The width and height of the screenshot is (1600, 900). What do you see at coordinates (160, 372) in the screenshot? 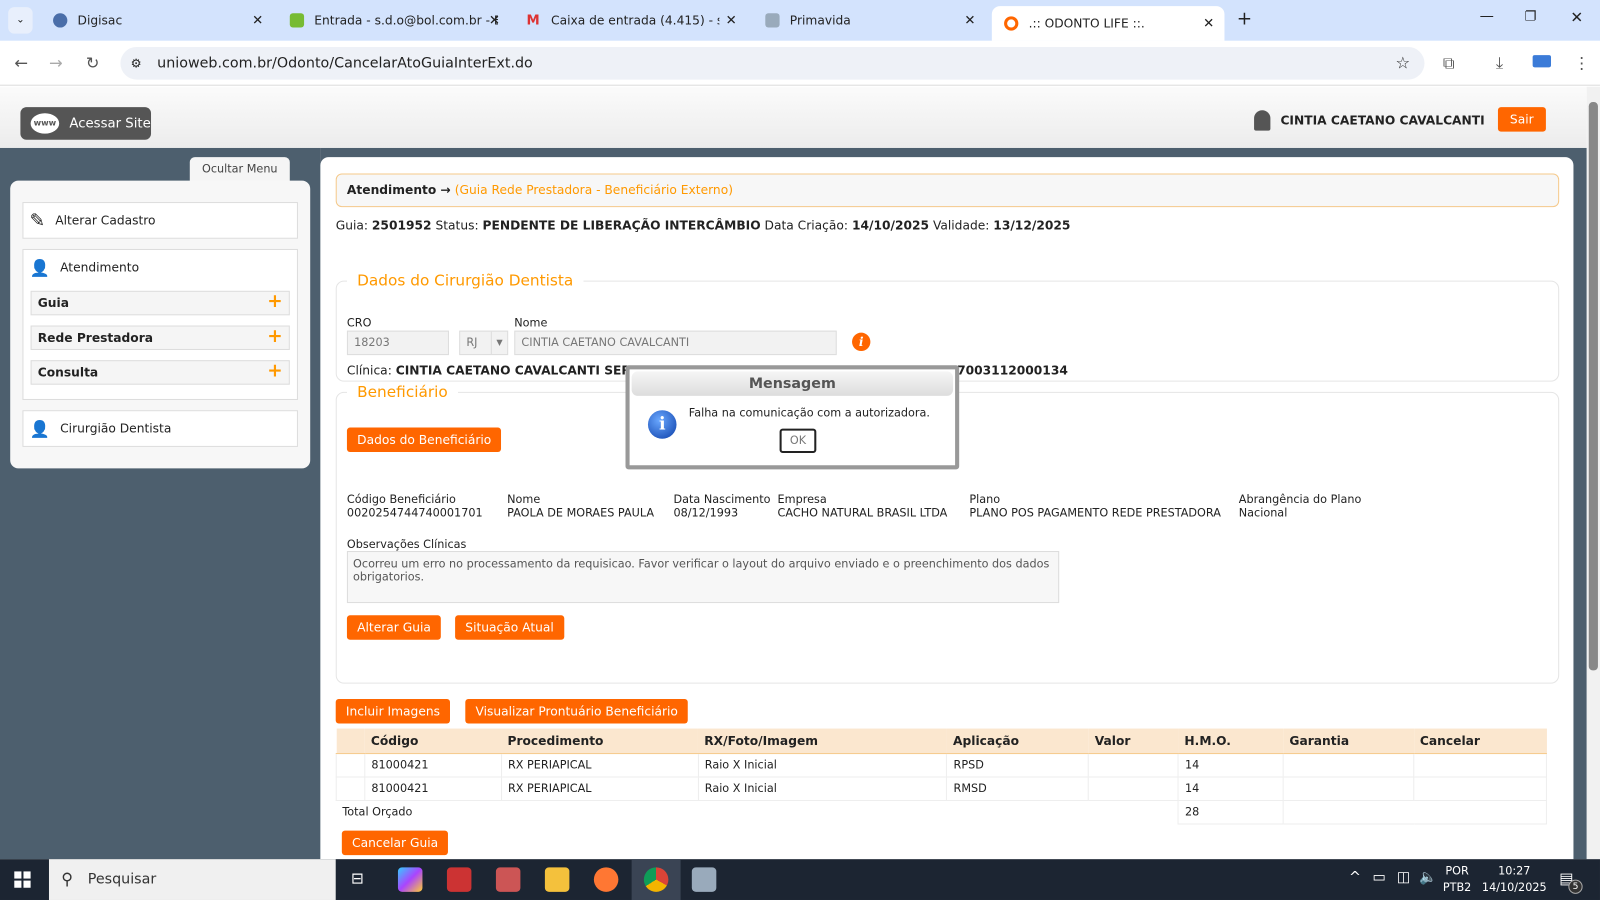
I see `sidebar-sub-consulta: Consulta +` at bounding box center [160, 372].